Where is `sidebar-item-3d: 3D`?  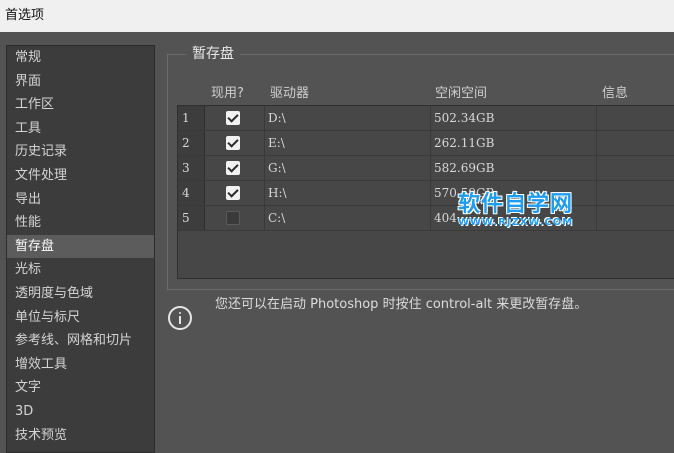
sidebar-item-3d: 3D is located at coordinates (80, 412).